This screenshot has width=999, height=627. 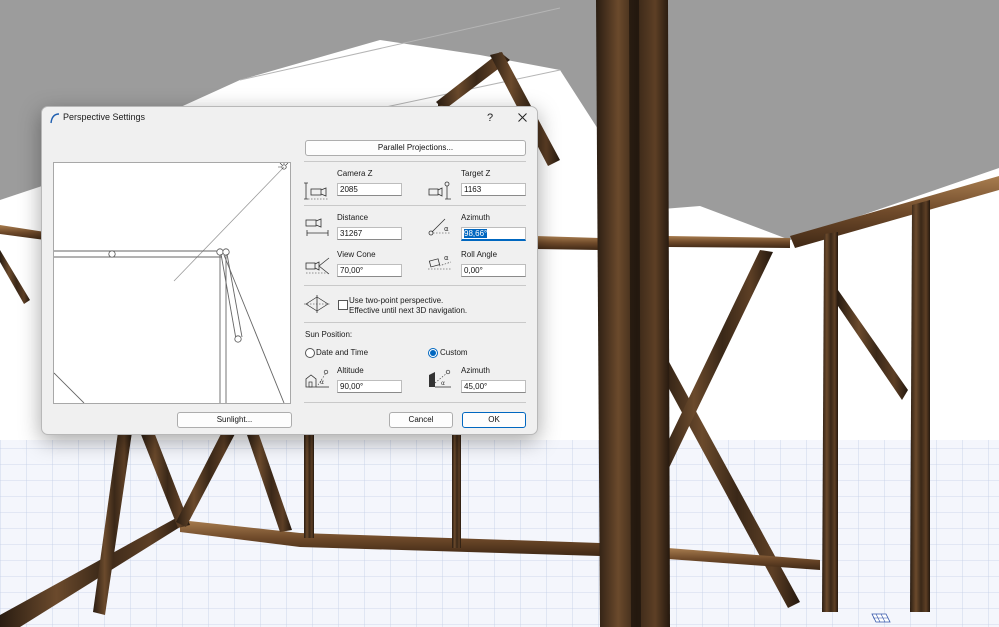 What do you see at coordinates (342, 352) in the screenshot?
I see `date-and-time-label: Date and Time` at bounding box center [342, 352].